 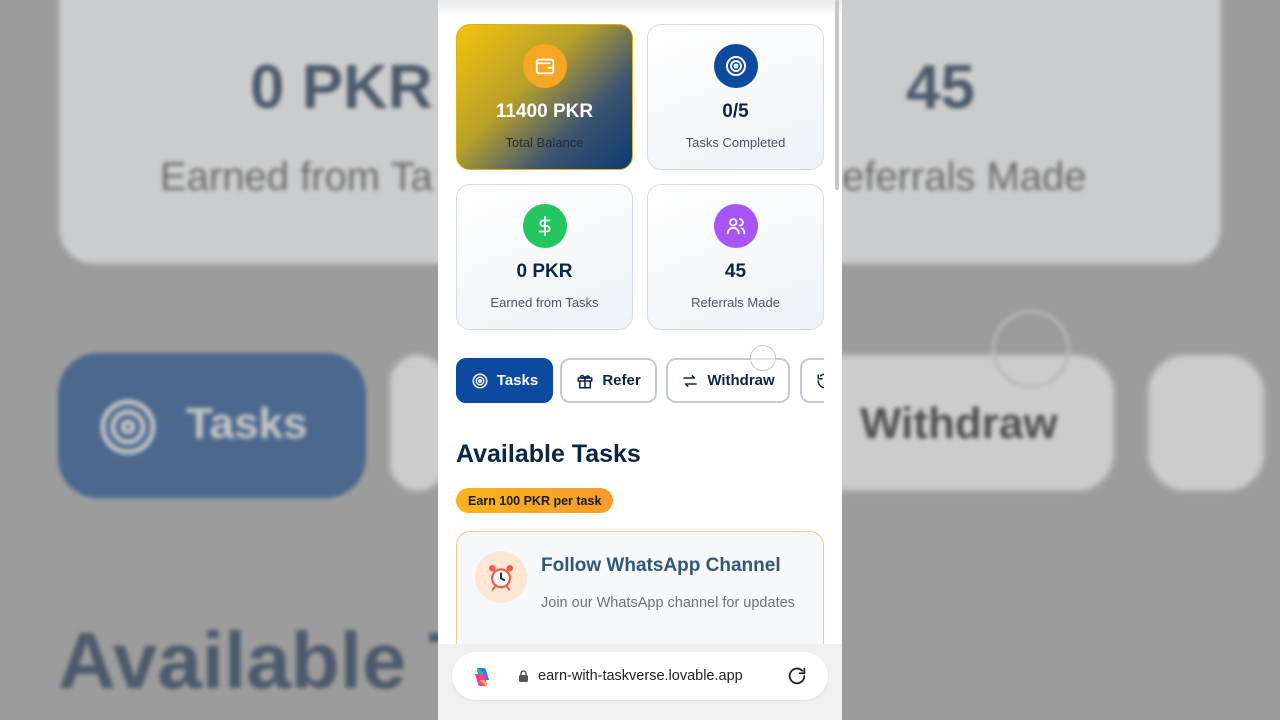 I want to click on bg-tab-tasks: Tasks, so click(x=212, y=425).